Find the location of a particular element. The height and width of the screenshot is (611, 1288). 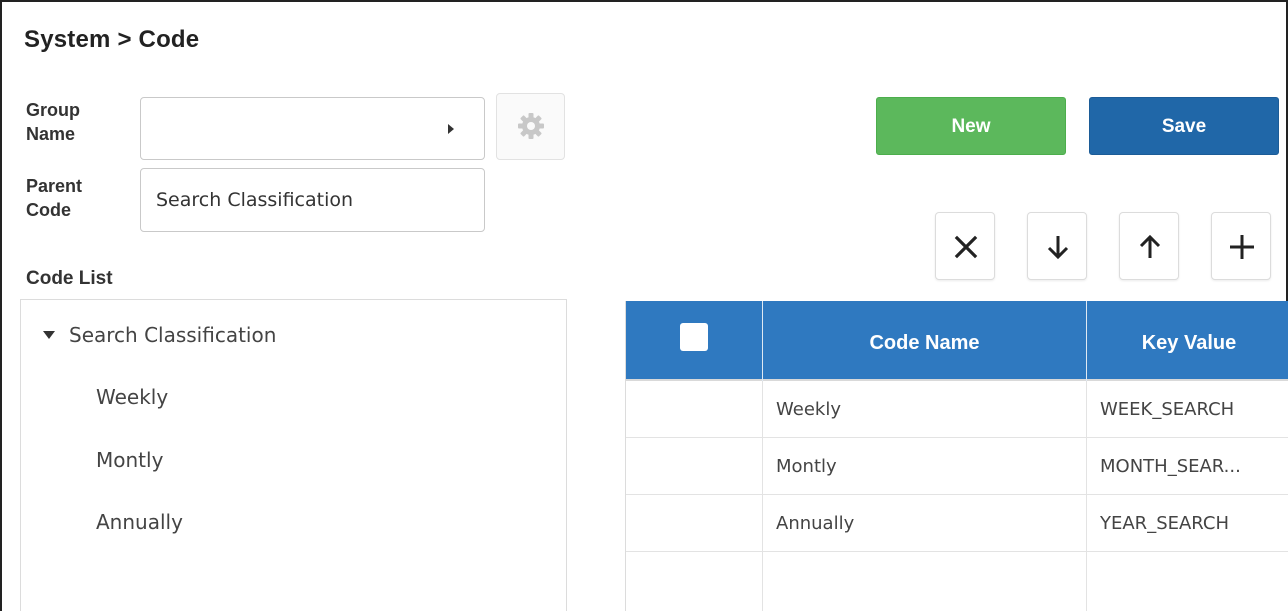

table-row: Weekly WEEK_SEARCH is located at coordinates (957, 409).